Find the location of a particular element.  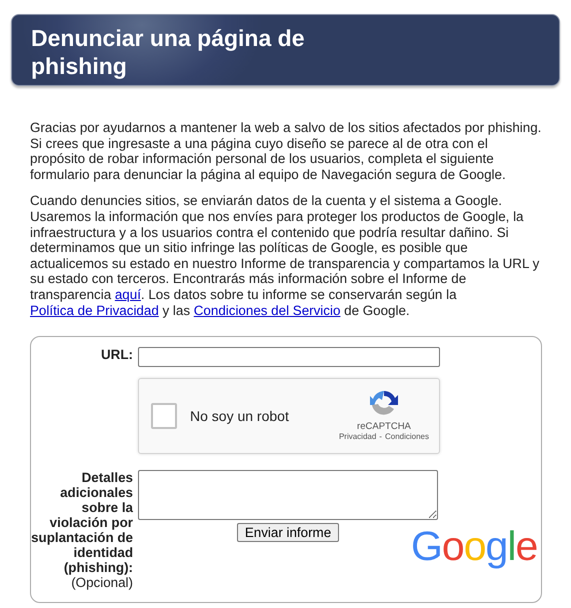

submit-button: Enviar informe is located at coordinates (288, 532).